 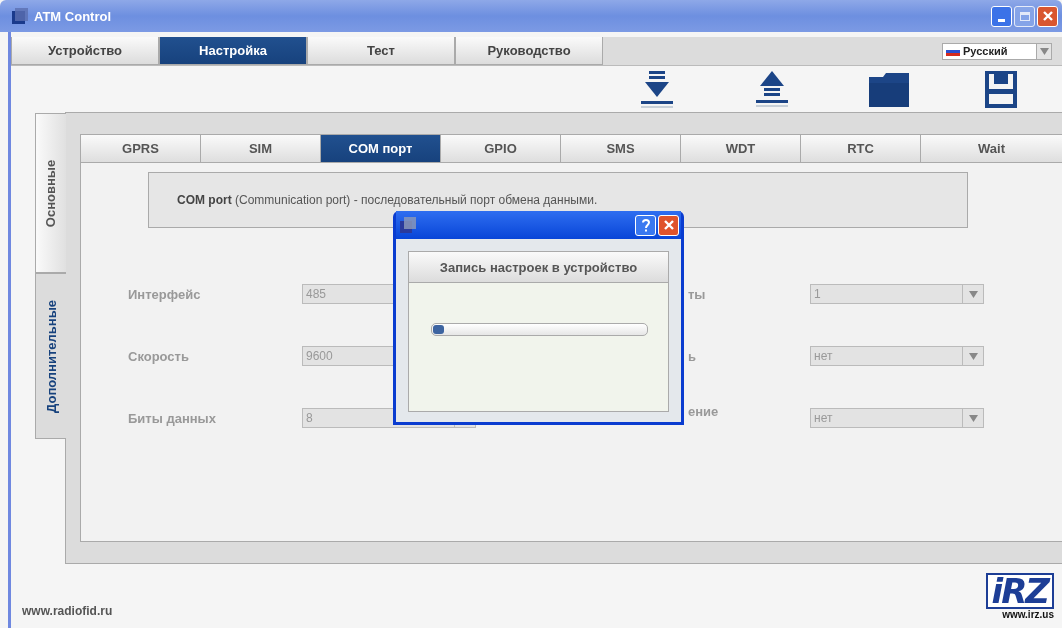 What do you see at coordinates (381, 148) in the screenshot?
I see `sub-tab: COM порт` at bounding box center [381, 148].